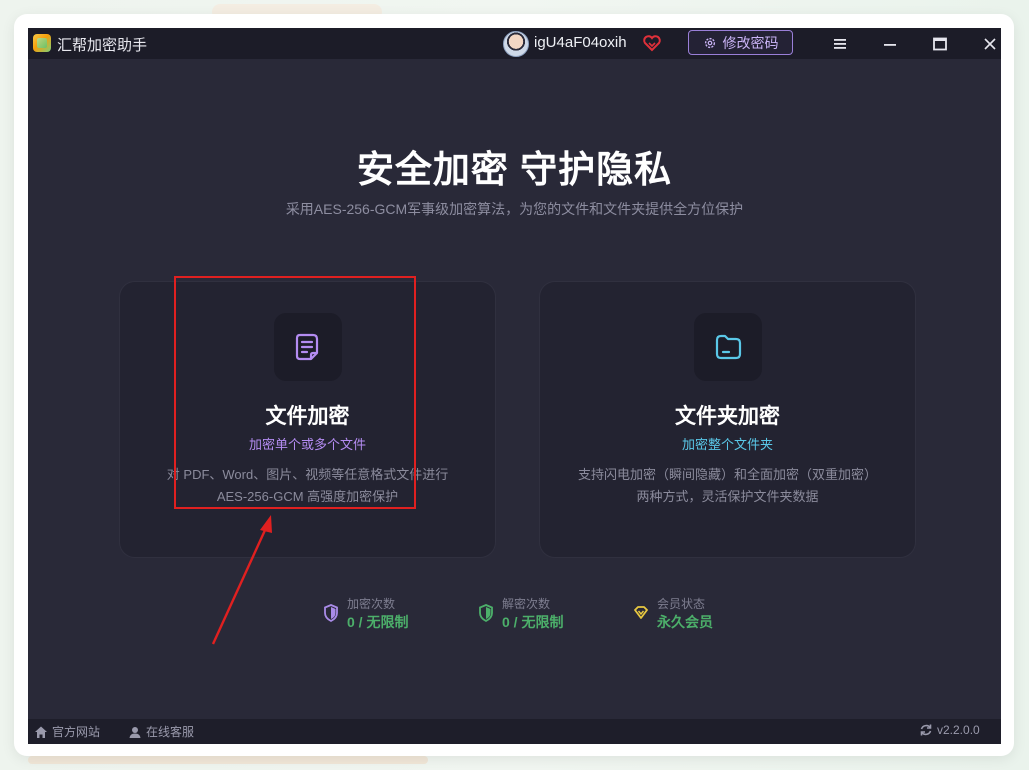  I want to click on official-website-label: 官方网站, so click(76, 732).